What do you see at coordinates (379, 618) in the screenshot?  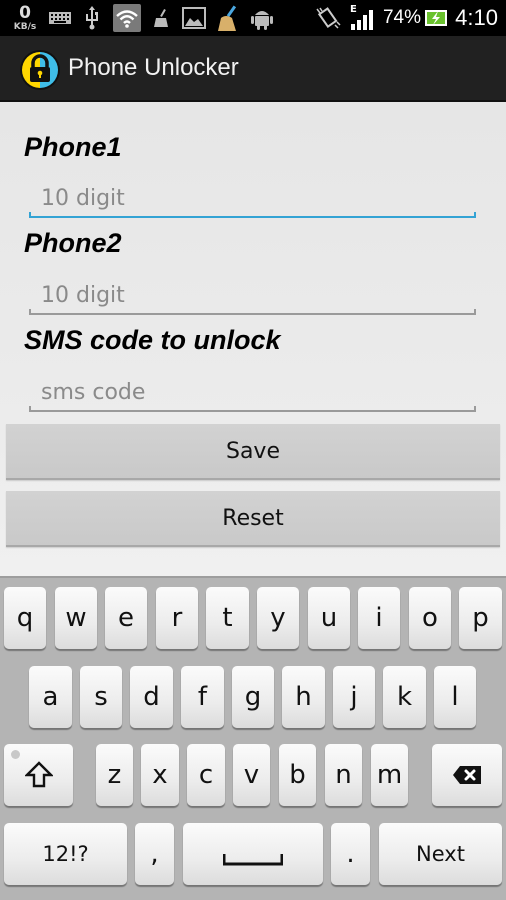 I see `key-i: i` at bounding box center [379, 618].